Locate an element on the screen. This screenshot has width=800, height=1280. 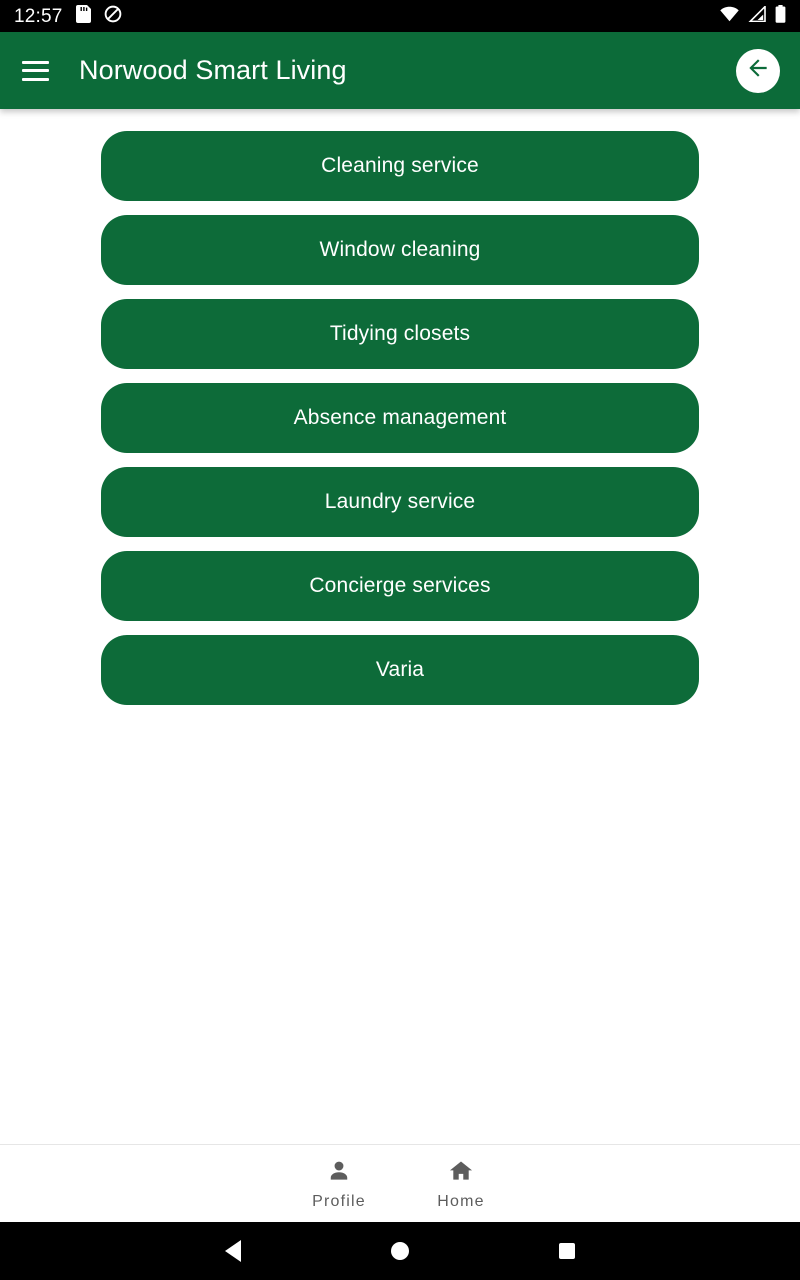
android-system-navigation-bar is located at coordinates (400, 1251).